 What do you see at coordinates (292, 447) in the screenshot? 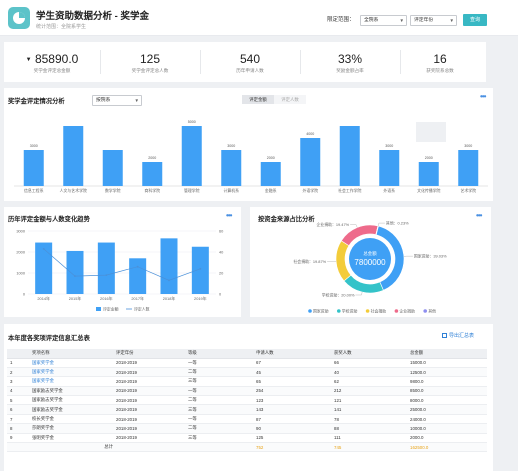
I see `total-cell: 752` at bounding box center [292, 447].